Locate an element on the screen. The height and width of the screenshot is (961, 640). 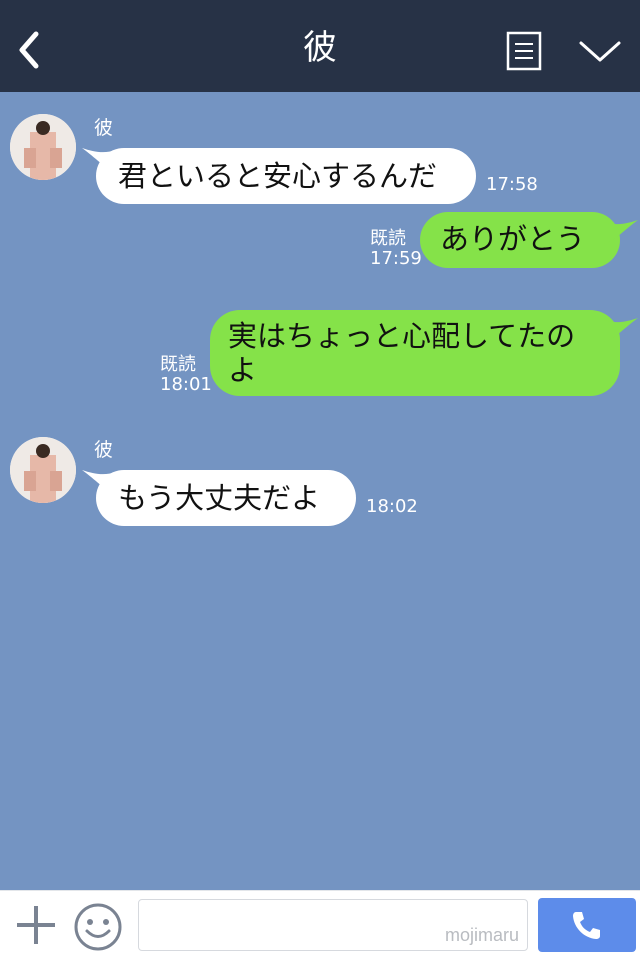
note-icon is located at coordinates (524, 51).